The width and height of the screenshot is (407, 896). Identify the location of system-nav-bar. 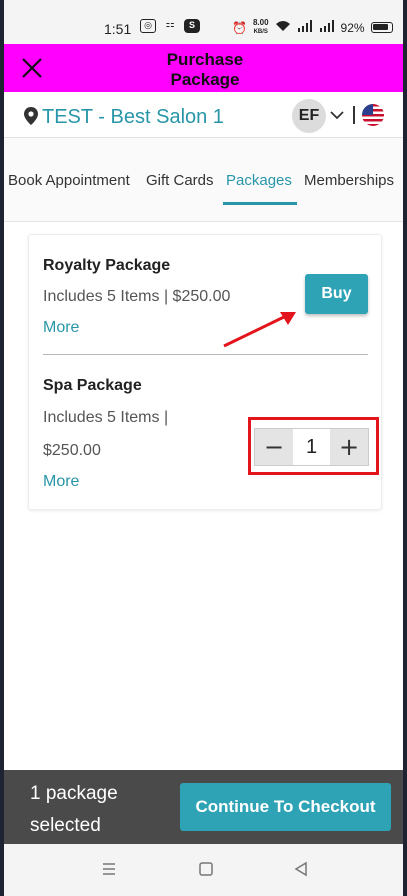
(203, 870).